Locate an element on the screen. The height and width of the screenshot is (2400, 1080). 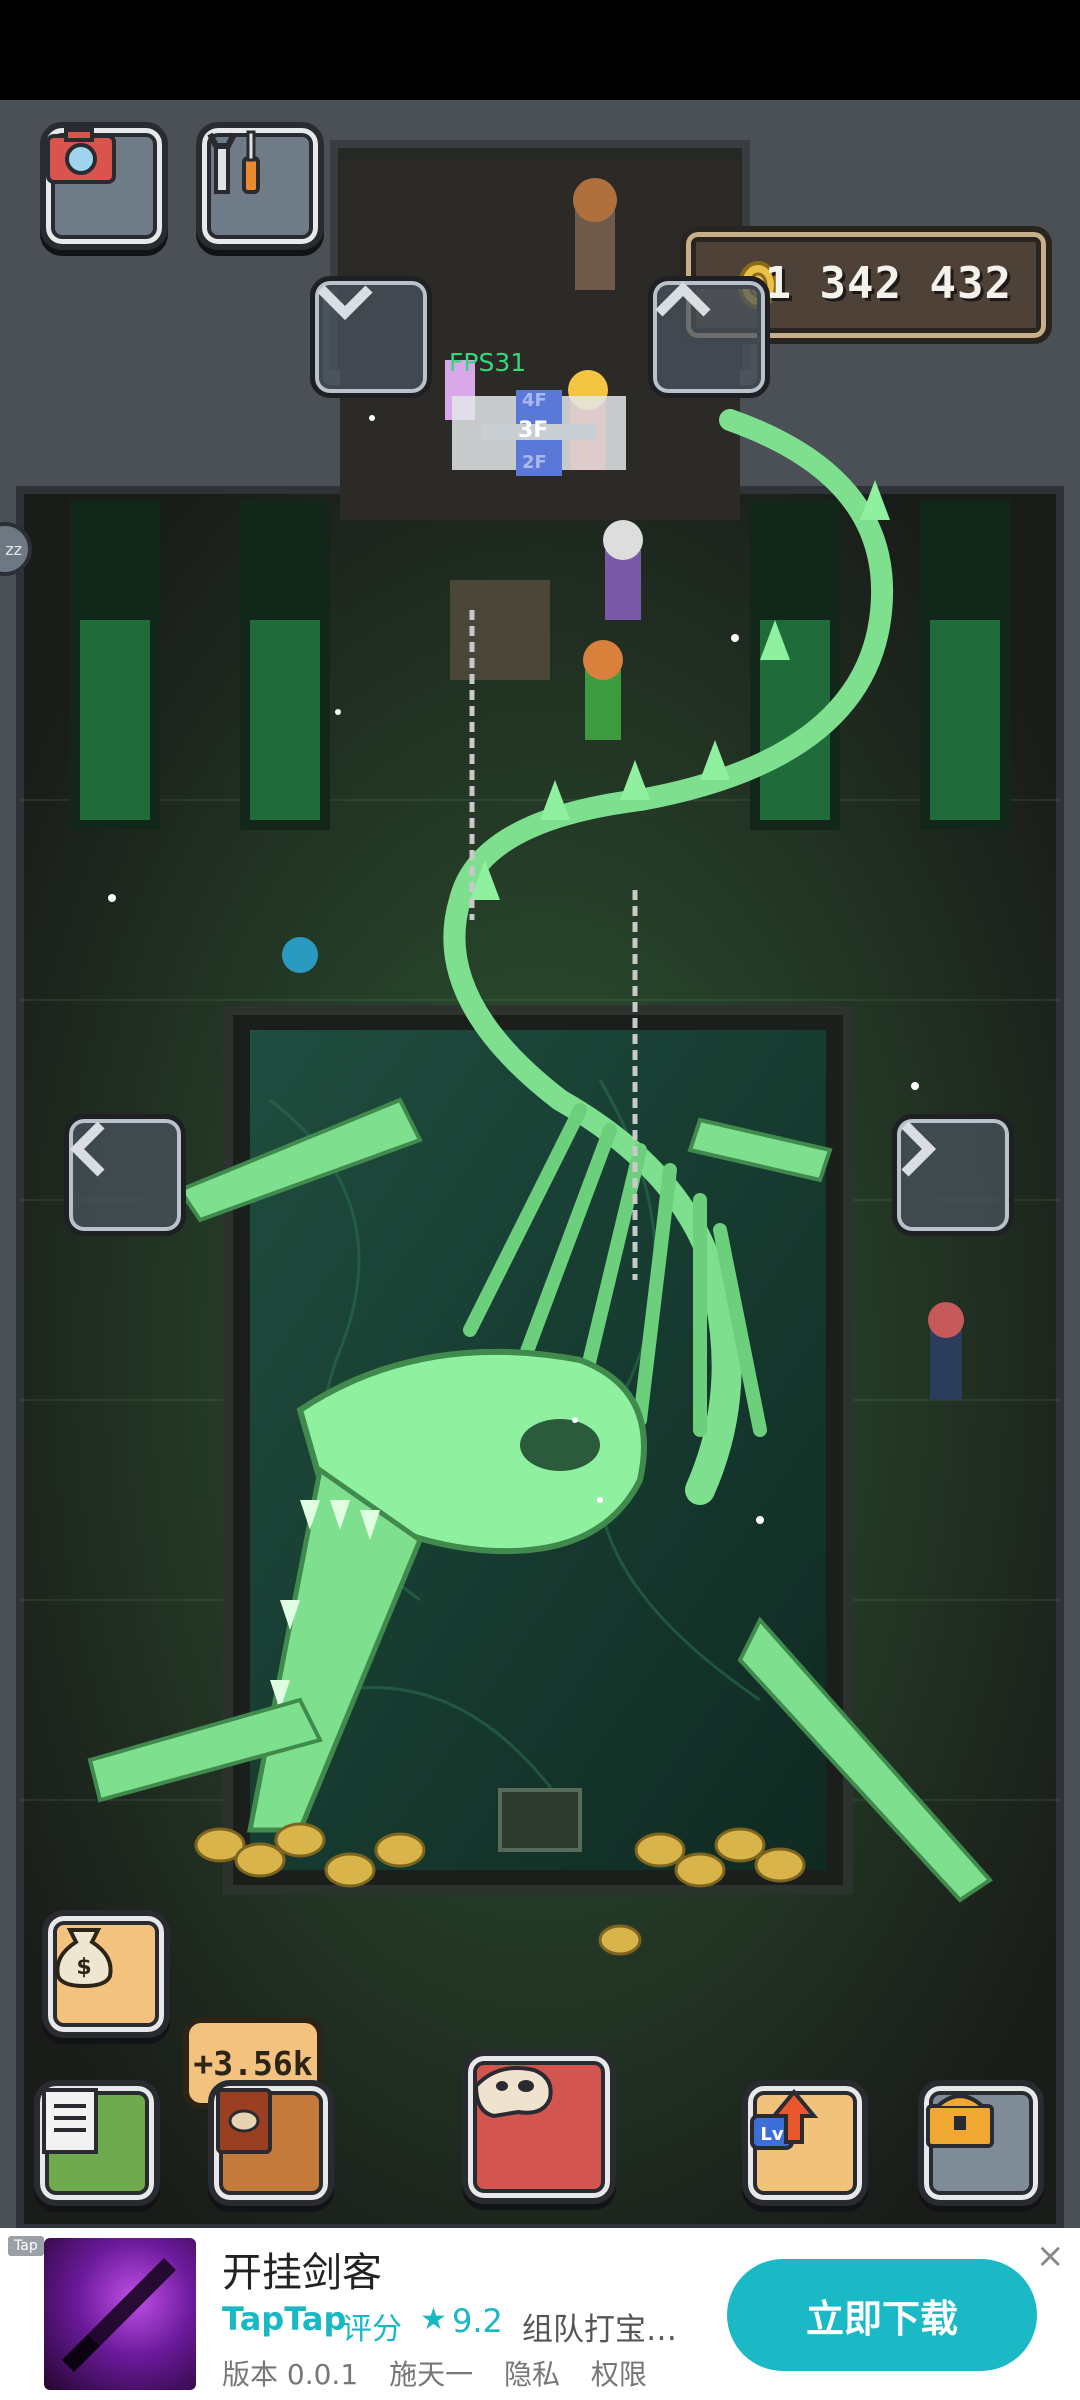
settings-button is located at coordinates (260, 186).